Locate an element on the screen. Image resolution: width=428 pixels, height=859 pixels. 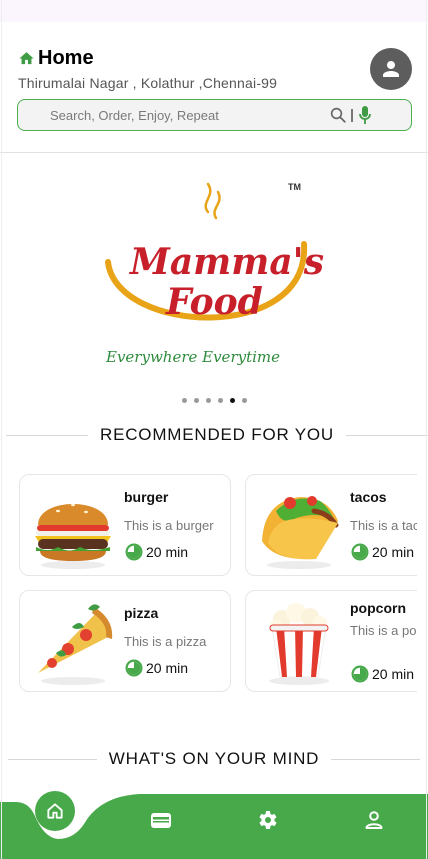
item-description: This is a popcorn is located at coordinates (383, 630).